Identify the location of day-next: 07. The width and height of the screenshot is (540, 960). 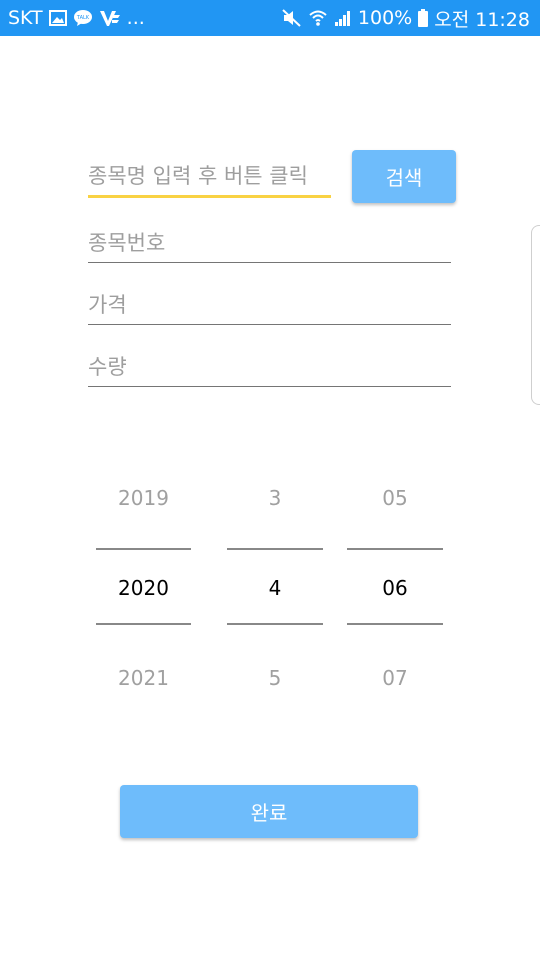
(395, 678).